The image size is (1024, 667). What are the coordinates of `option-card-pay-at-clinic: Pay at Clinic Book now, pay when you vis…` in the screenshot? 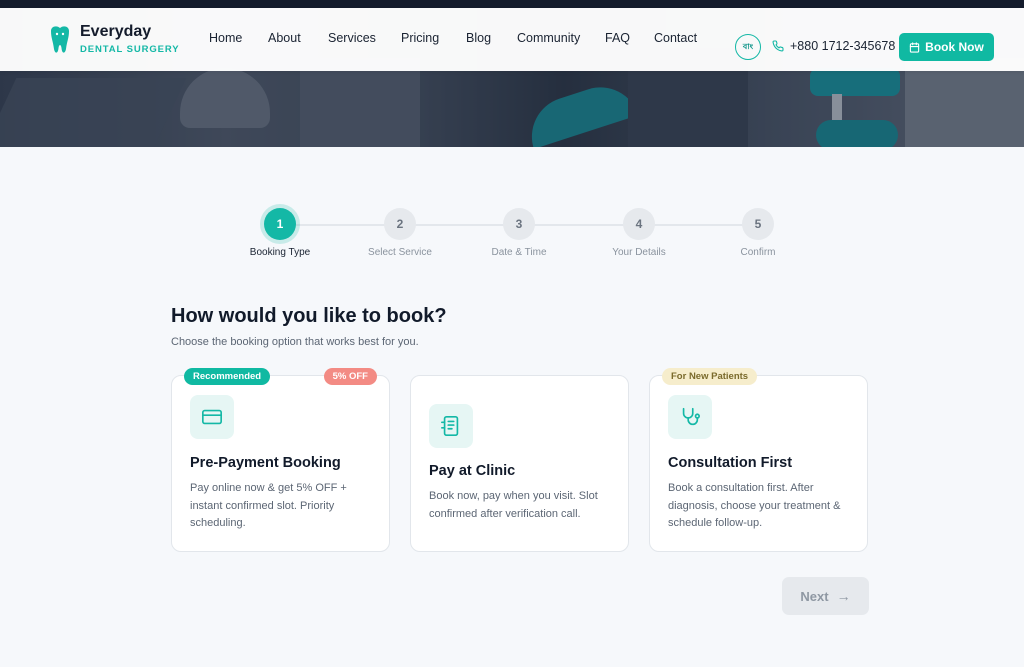 It's located at (519, 463).